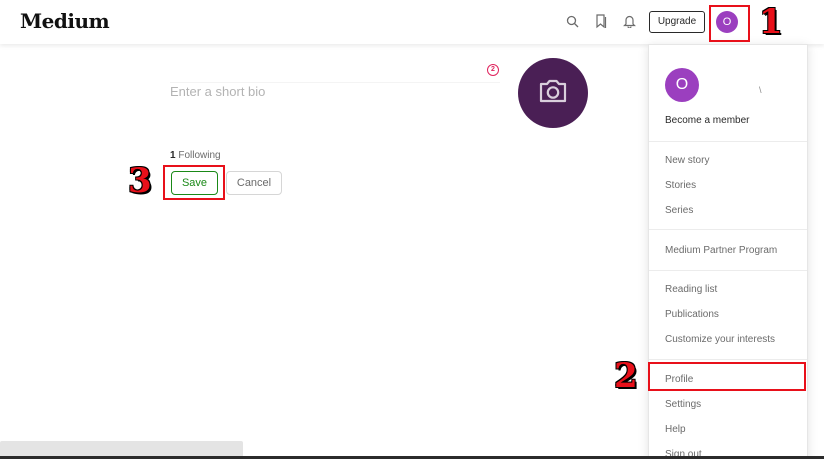  What do you see at coordinates (493, 70) in the screenshot?
I see `photo-marker: 2` at bounding box center [493, 70].